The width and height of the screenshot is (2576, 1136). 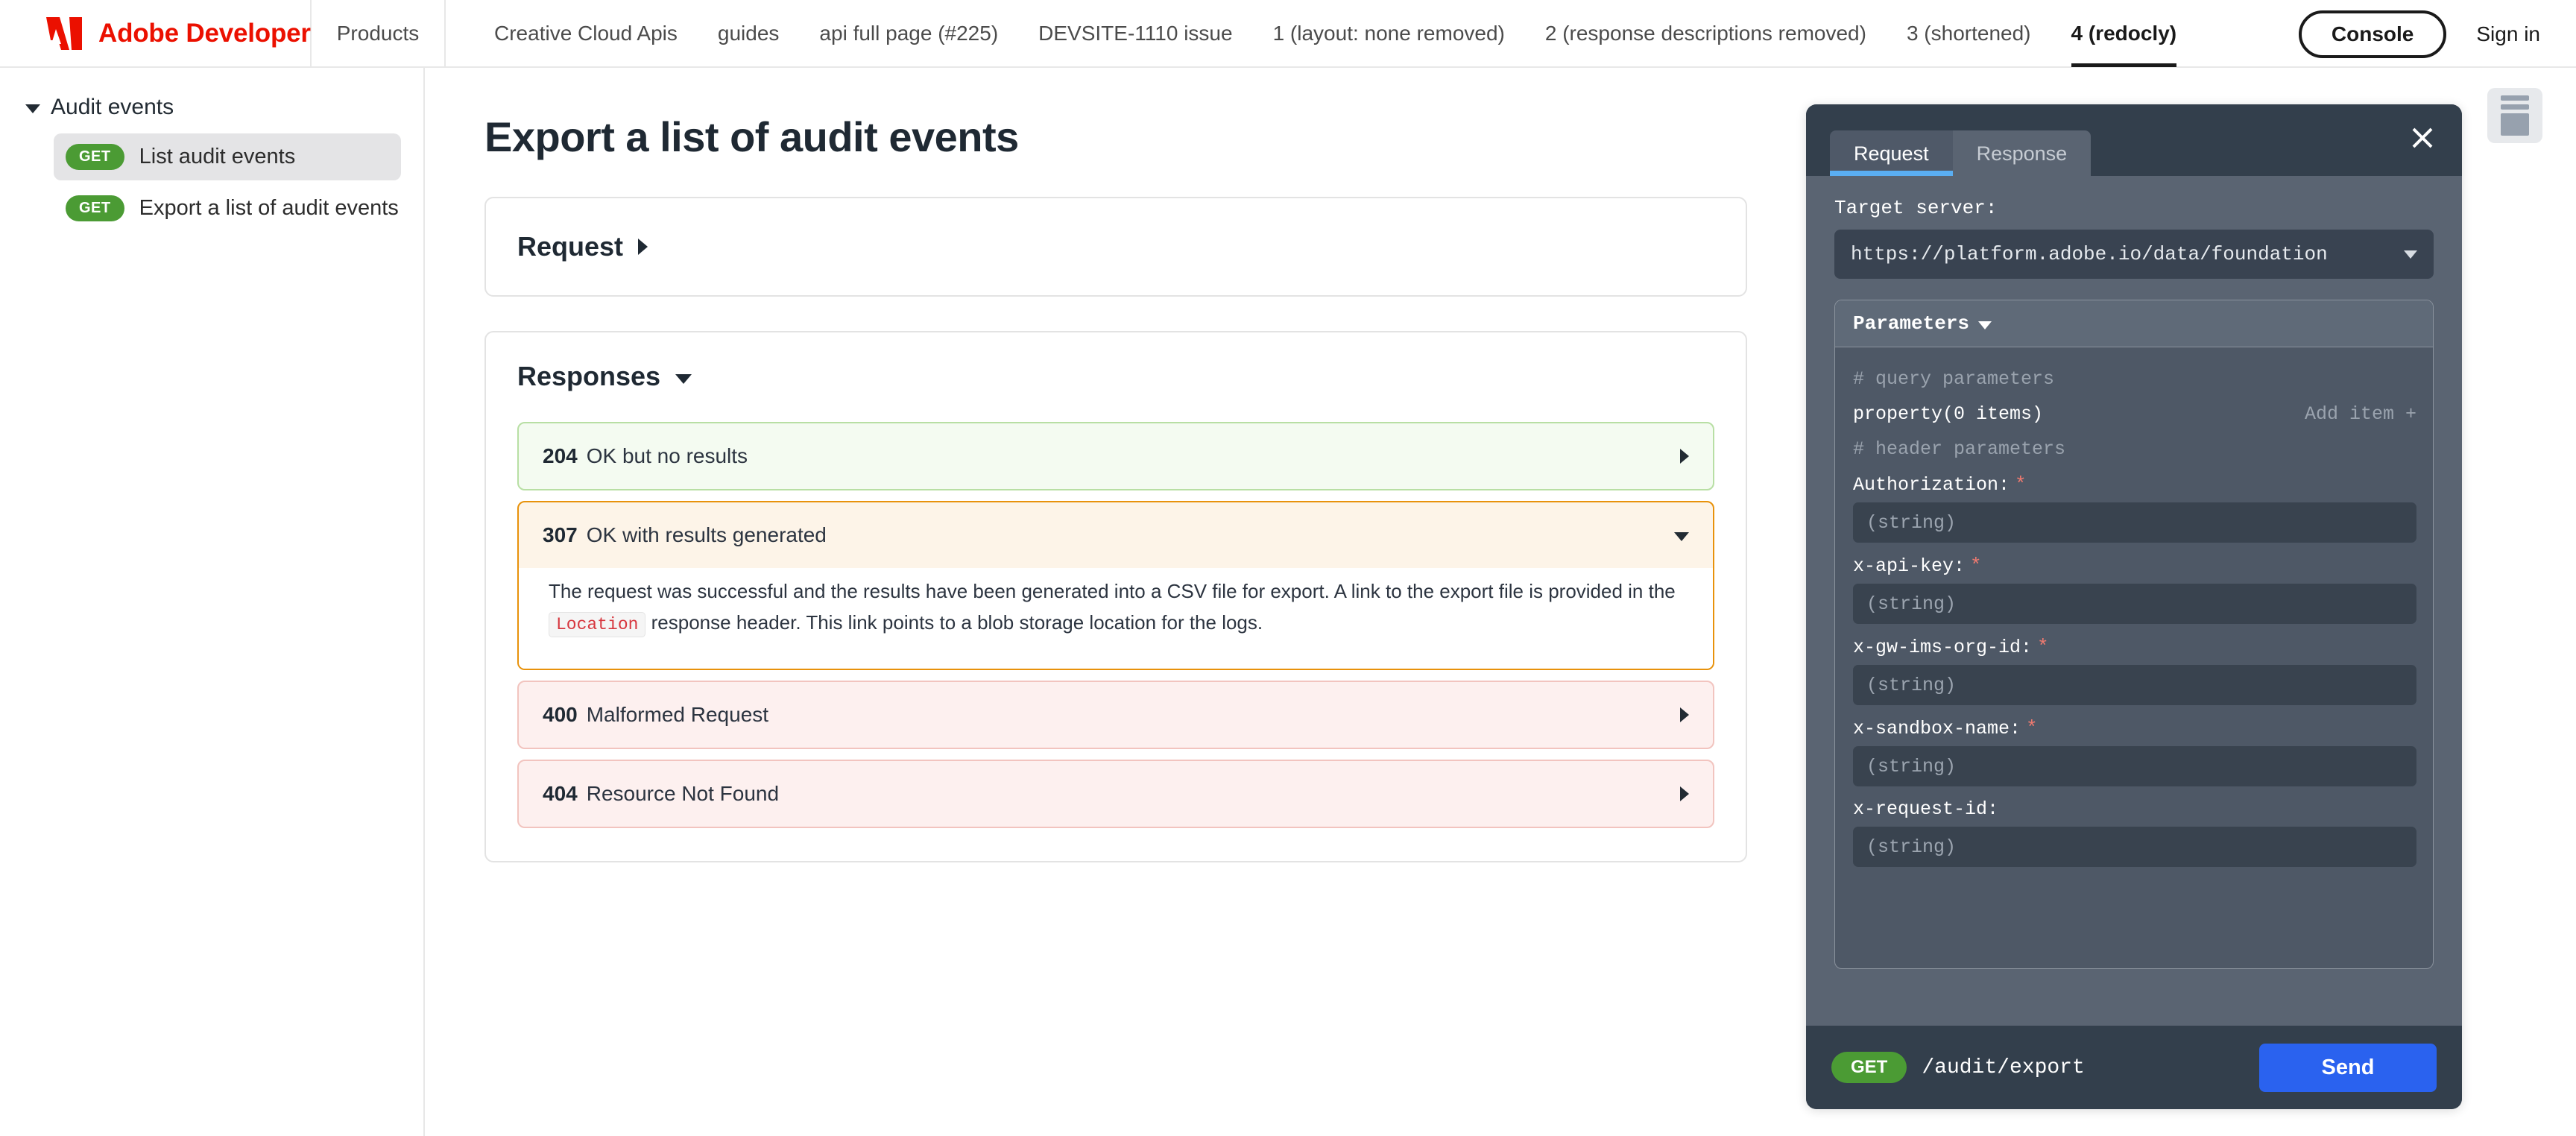 I want to click on nav-tab-label: DEVSITE-1110 issue, so click(x=1135, y=33).